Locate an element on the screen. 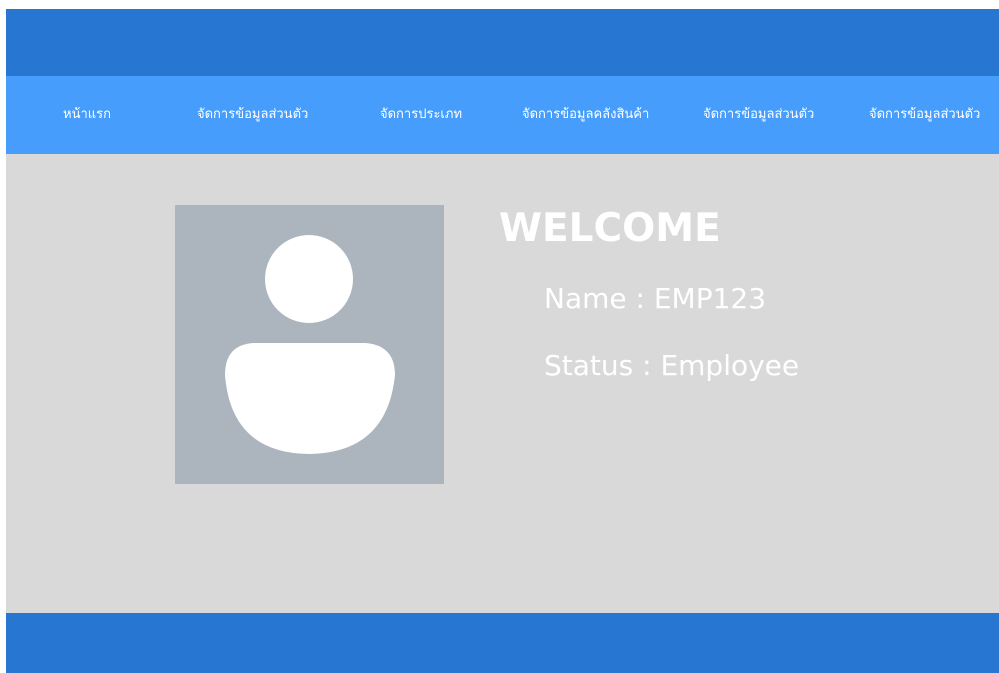 The height and width of the screenshot is (673, 999). welcome-heading: WELCOME is located at coordinates (610, 228).